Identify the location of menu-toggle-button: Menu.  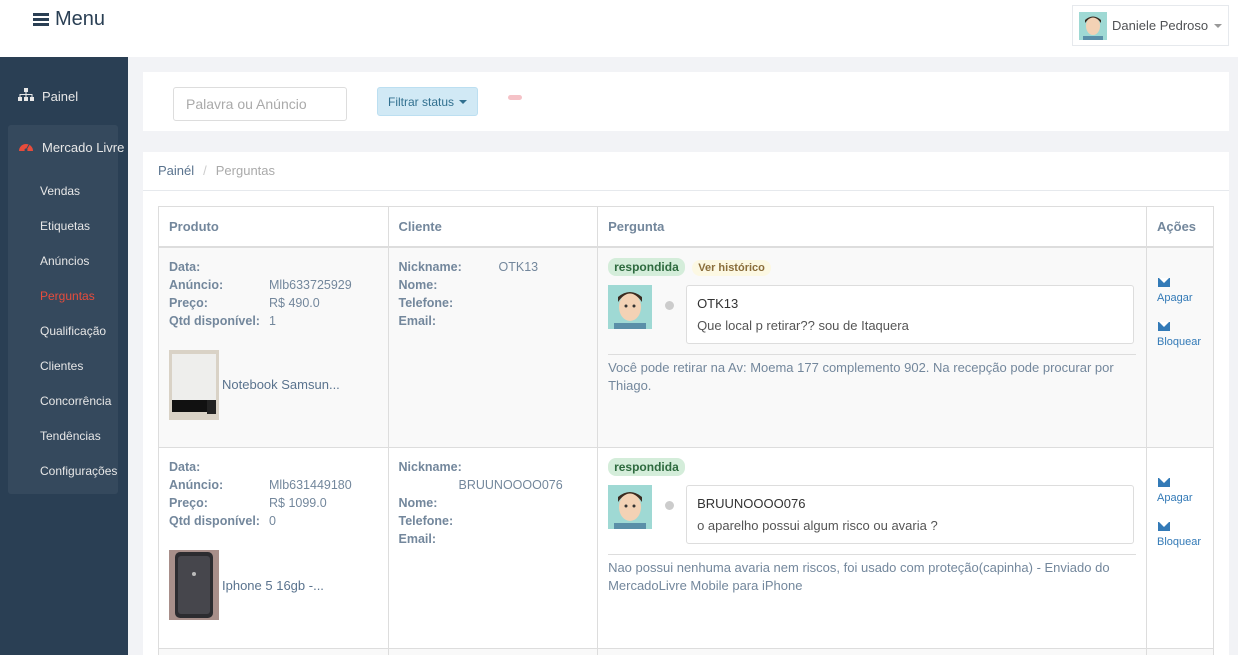
(69, 19).